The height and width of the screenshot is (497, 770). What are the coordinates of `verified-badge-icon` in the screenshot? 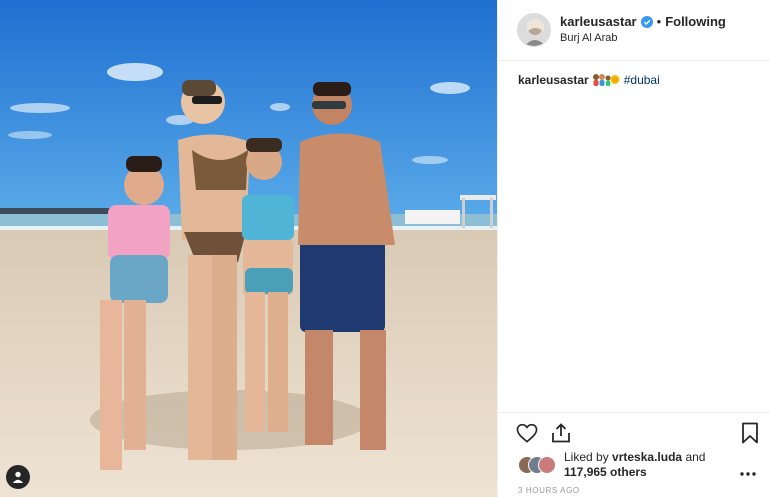 It's located at (646, 22).